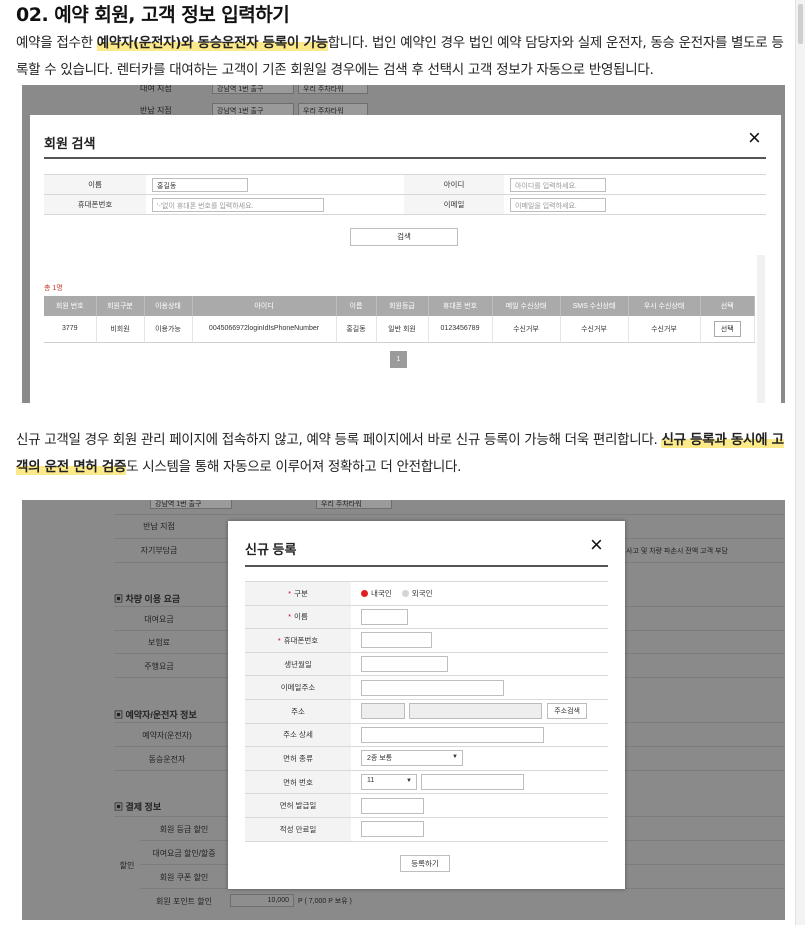 Image resolution: width=805 pixels, height=925 pixels. What do you see at coordinates (298, 735) in the screenshot?
I see `address-detail-label: 주소 상세` at bounding box center [298, 735].